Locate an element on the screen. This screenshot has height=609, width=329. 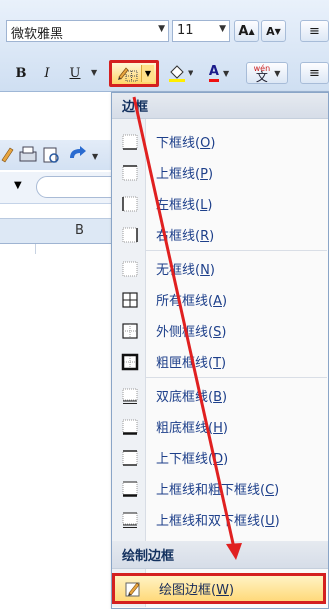
underline-button: U is located at coordinates (75, 73).